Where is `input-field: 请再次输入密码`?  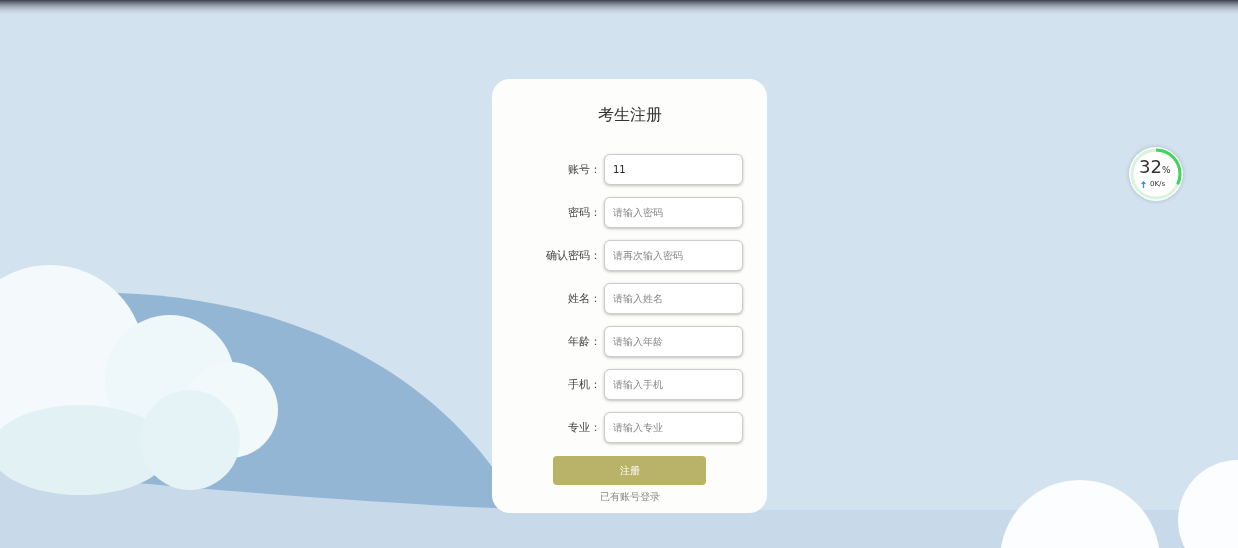 input-field: 请再次输入密码 is located at coordinates (673, 255).